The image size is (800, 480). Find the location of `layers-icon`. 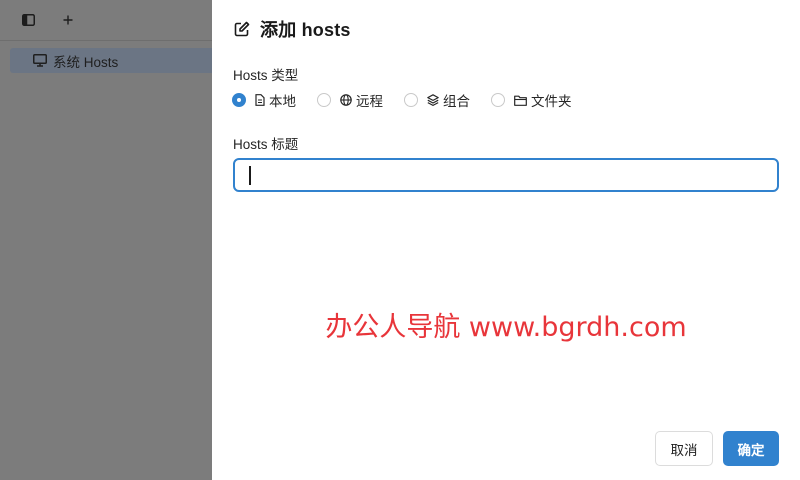

layers-icon is located at coordinates (433, 100).